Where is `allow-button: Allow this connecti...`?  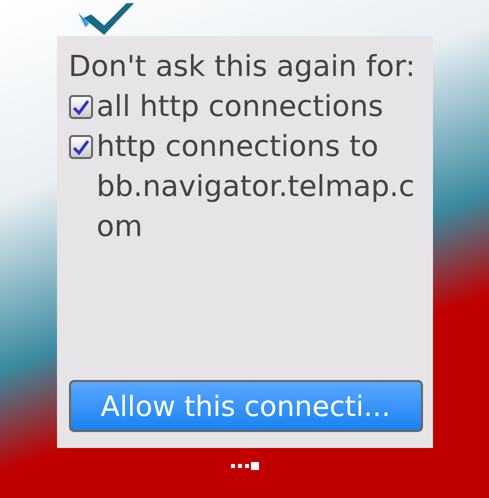
allow-button: Allow this connecti... is located at coordinates (245, 406).